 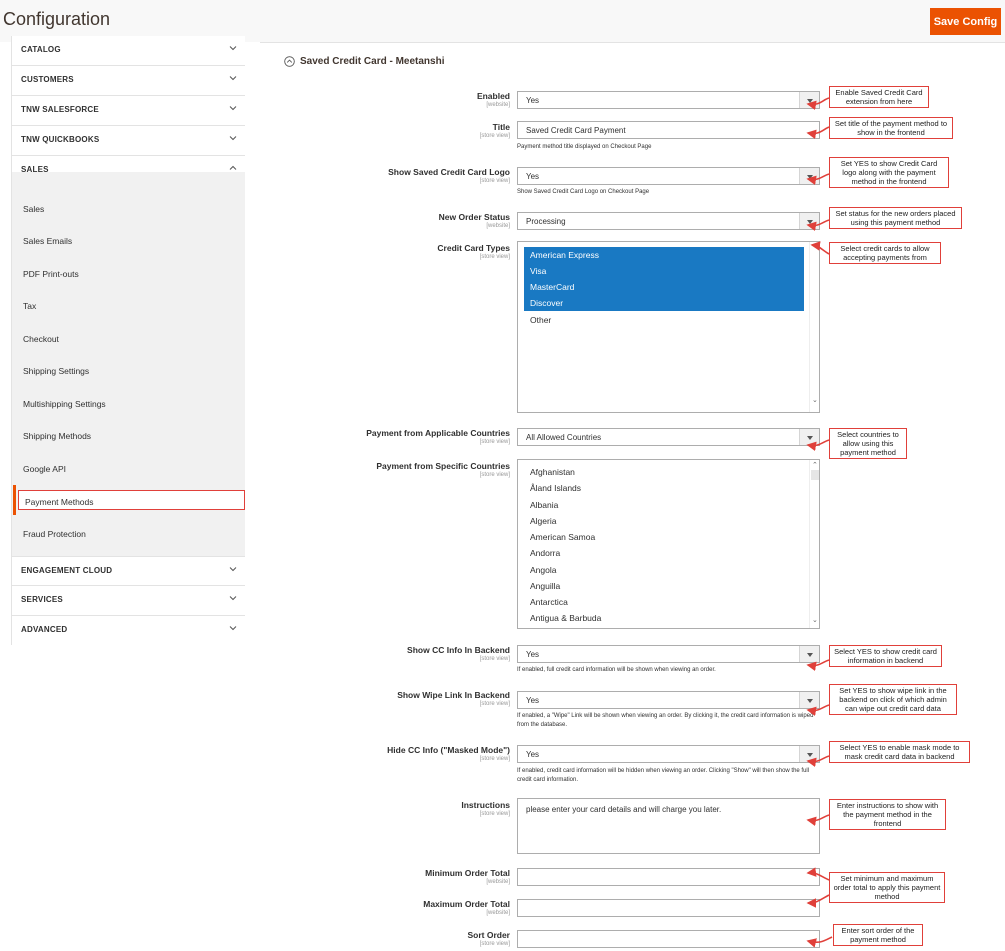 I want to click on list-option: Discover, so click(x=664, y=303).